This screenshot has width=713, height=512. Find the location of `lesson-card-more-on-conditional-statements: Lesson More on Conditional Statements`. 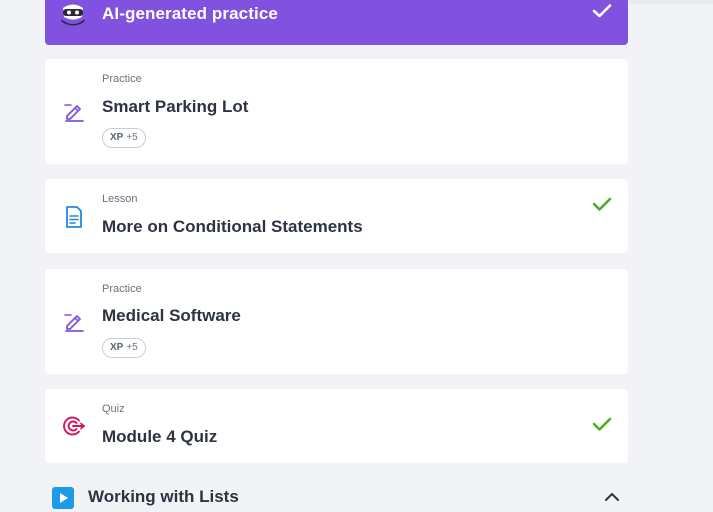

lesson-card-more-on-conditional-statements: Lesson More on Conditional Statements is located at coordinates (336, 216).